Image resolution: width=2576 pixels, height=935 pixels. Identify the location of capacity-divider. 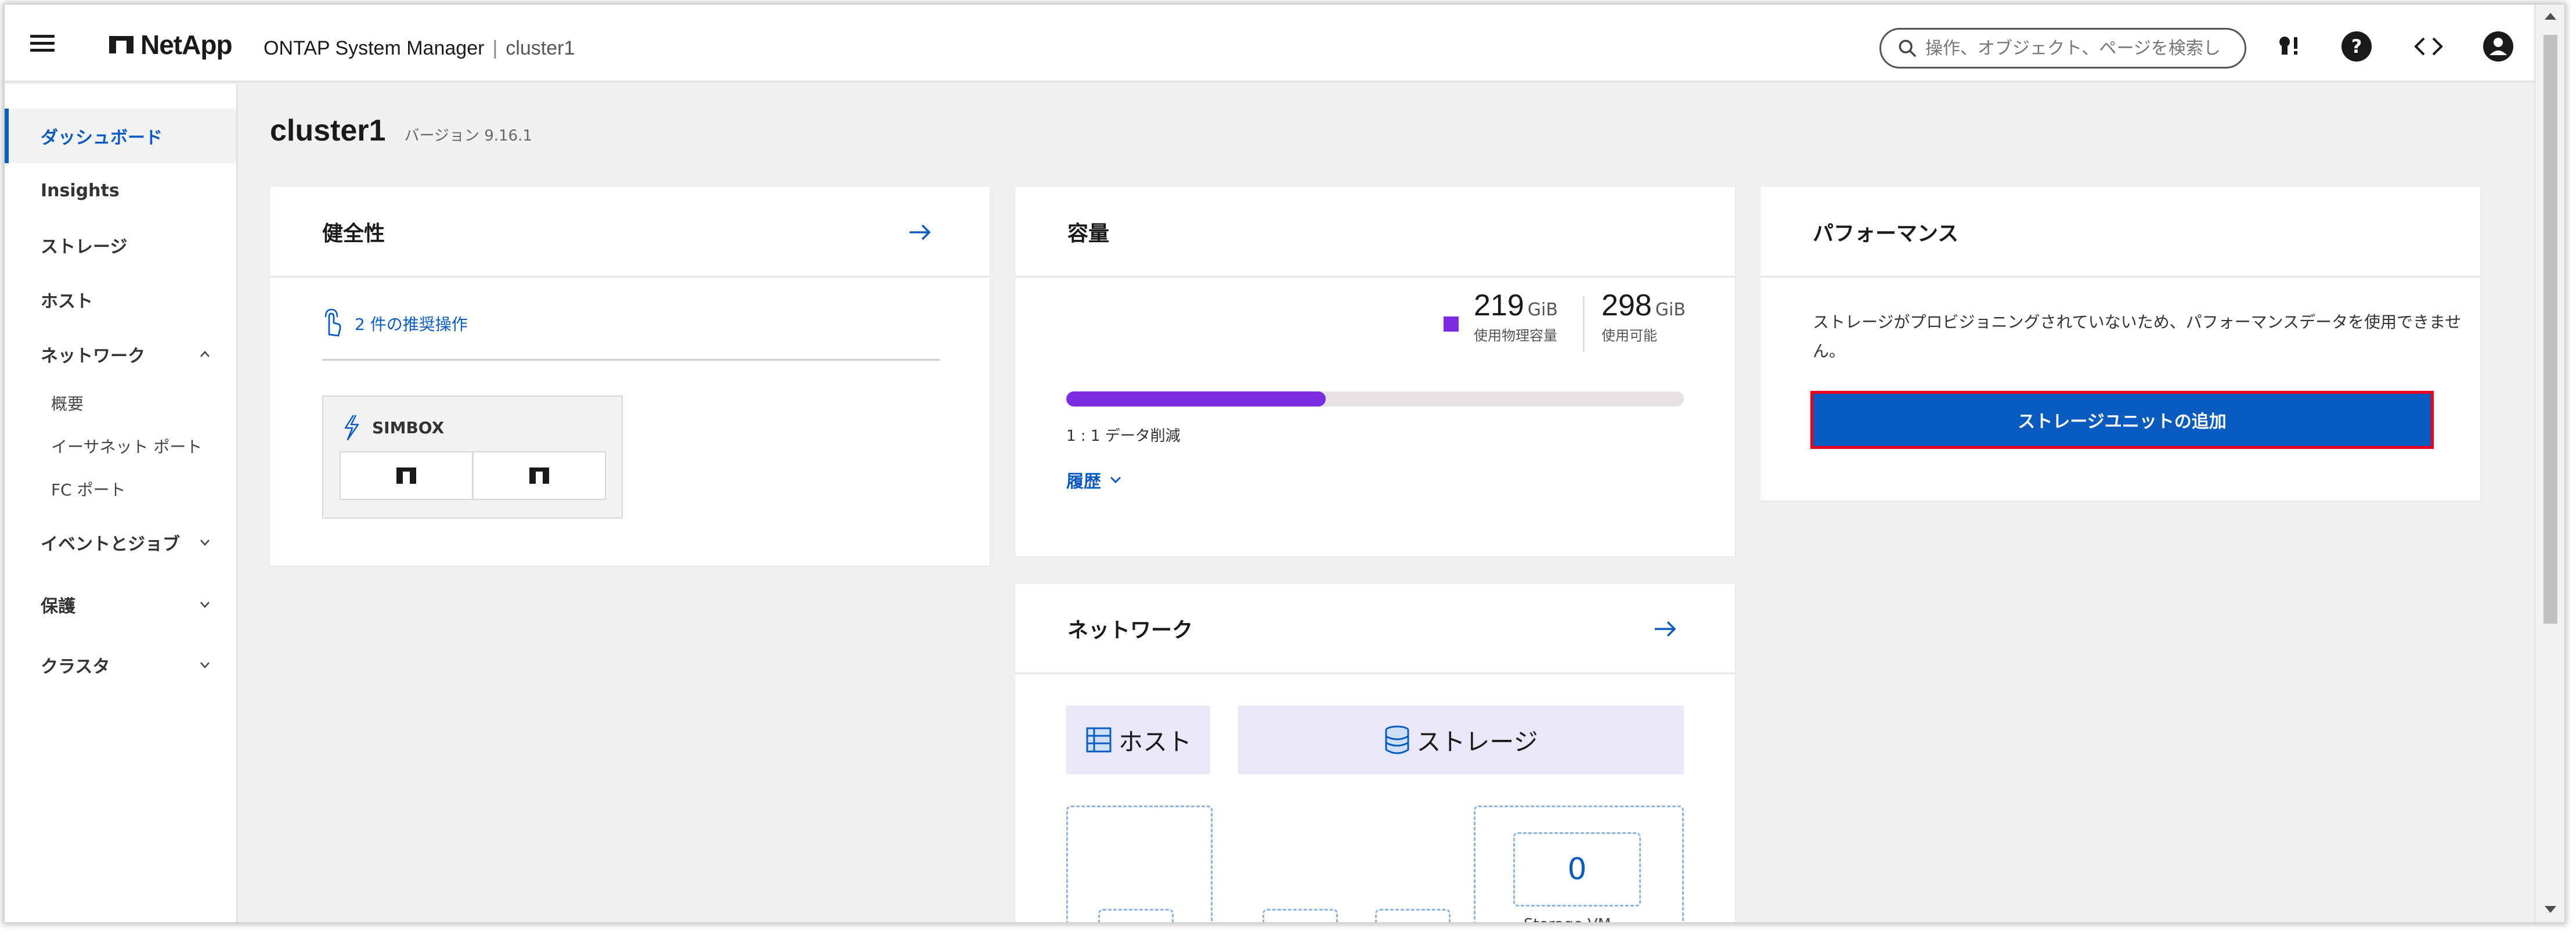
(1584, 324).